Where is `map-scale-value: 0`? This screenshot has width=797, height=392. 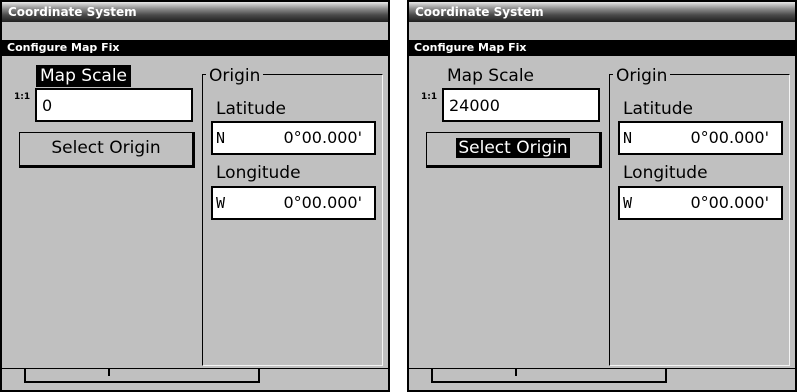
map-scale-value: 0 is located at coordinates (47, 105).